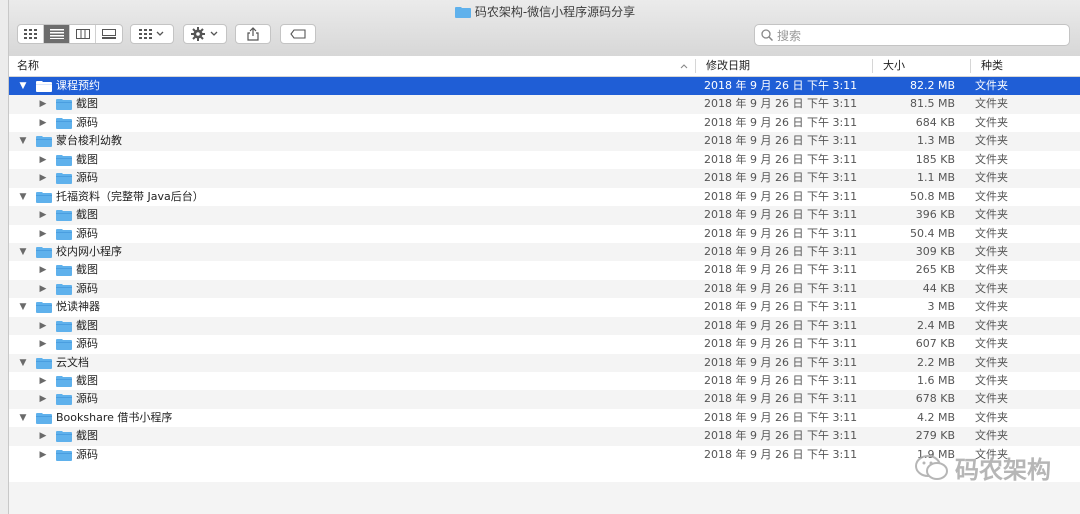 This screenshot has width=1080, height=514. Describe the element at coordinates (935, 178) in the screenshot. I see `file-size: 1.1 MB` at that location.